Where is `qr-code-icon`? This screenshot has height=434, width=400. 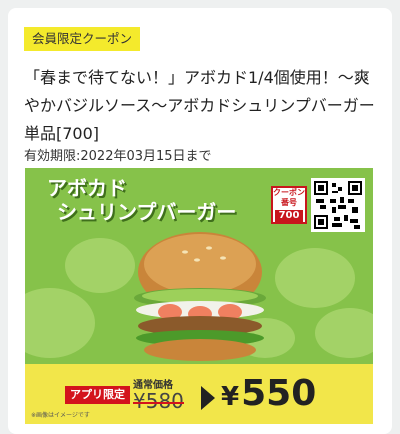
qr-code-icon is located at coordinates (338, 205).